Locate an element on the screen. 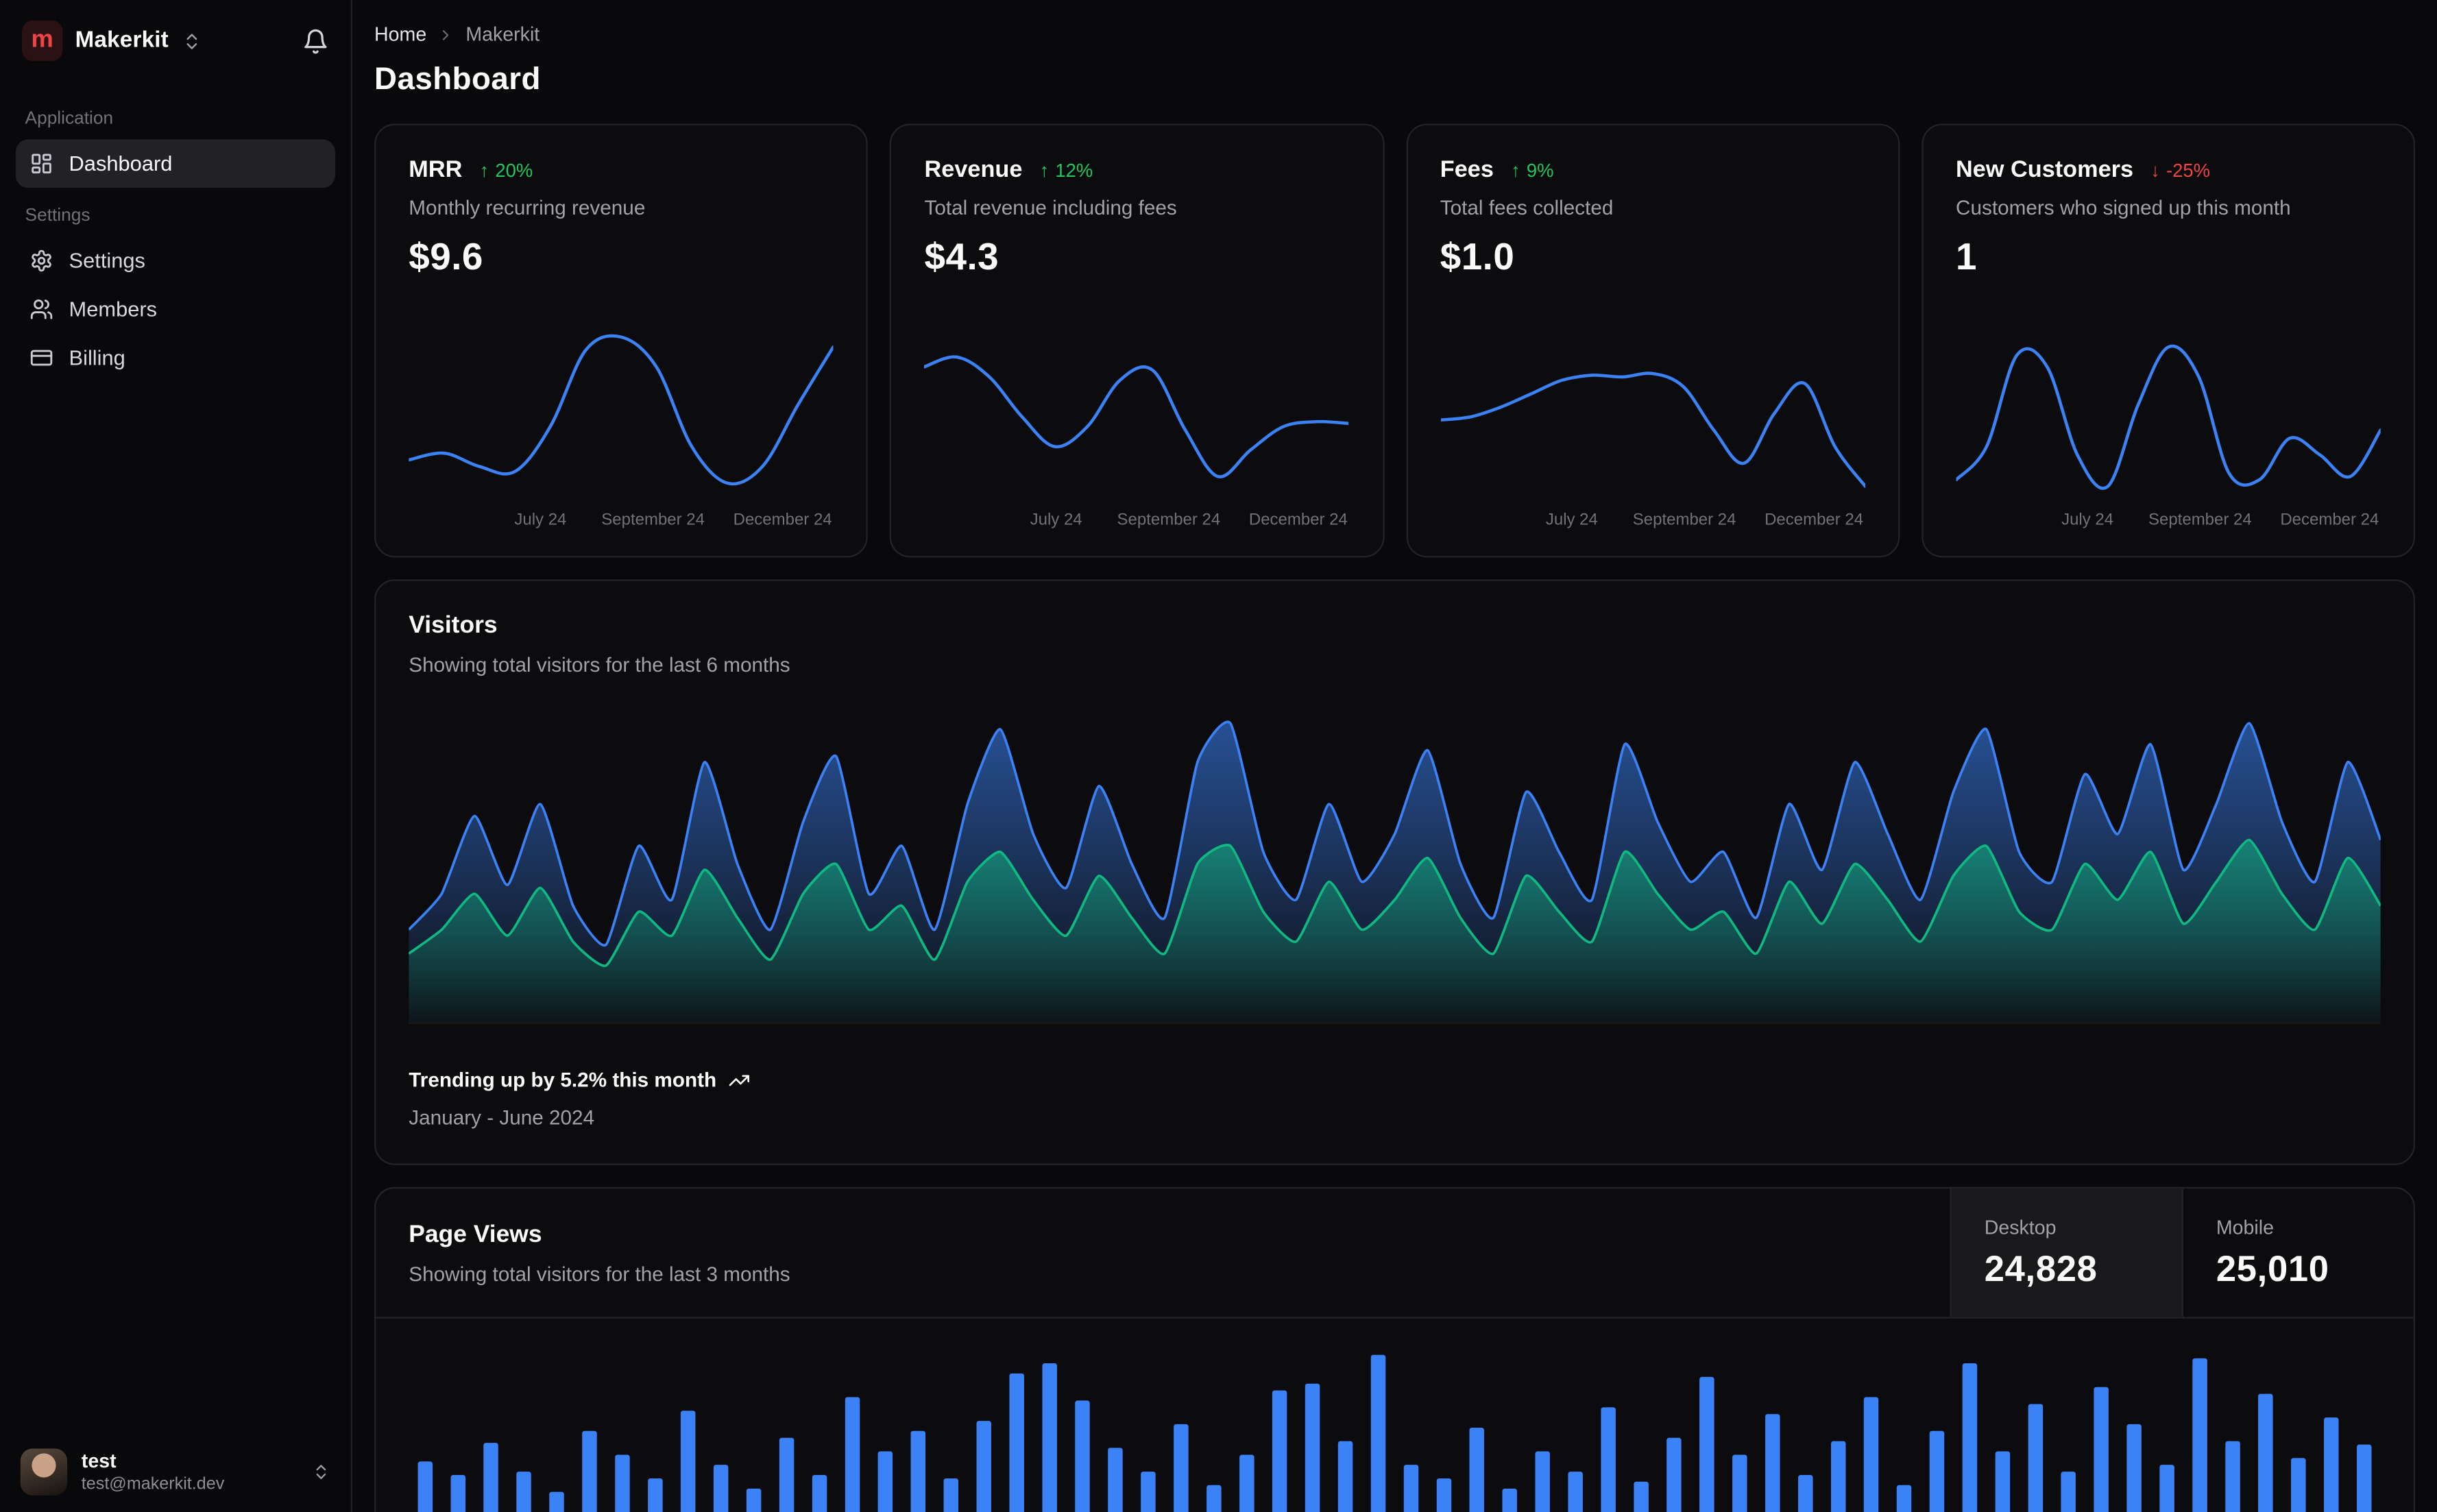 The image size is (2437, 1512). user-email: test@makerkit.dev is located at coordinates (153, 1484).